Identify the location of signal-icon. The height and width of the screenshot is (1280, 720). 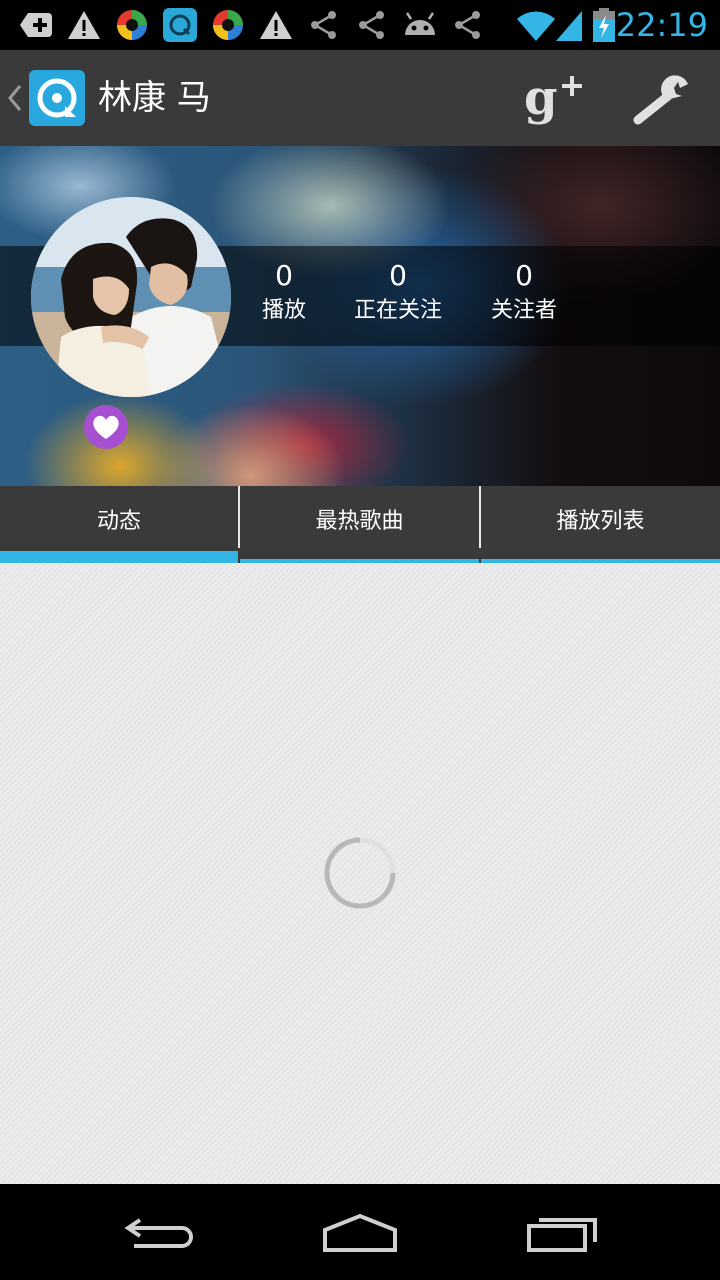
(569, 26).